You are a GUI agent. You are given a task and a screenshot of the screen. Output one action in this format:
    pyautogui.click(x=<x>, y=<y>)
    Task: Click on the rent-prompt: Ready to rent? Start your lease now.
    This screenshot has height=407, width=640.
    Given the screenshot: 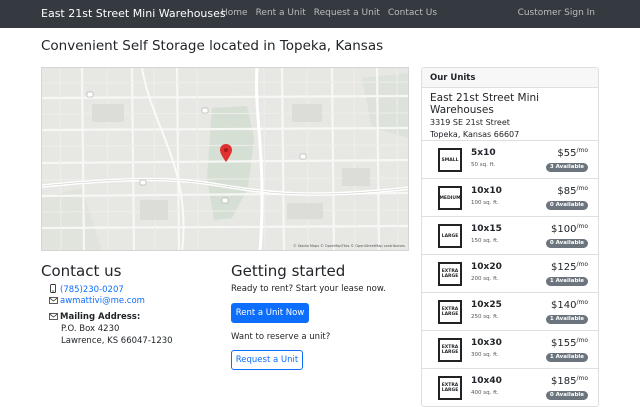 What is the action you would take?
    pyautogui.click(x=308, y=289)
    